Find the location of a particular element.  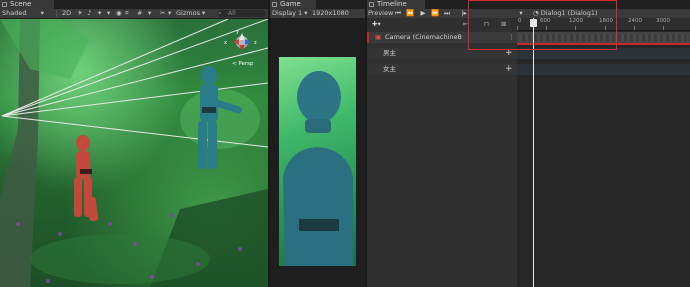

divider is located at coordinates (56, 13).